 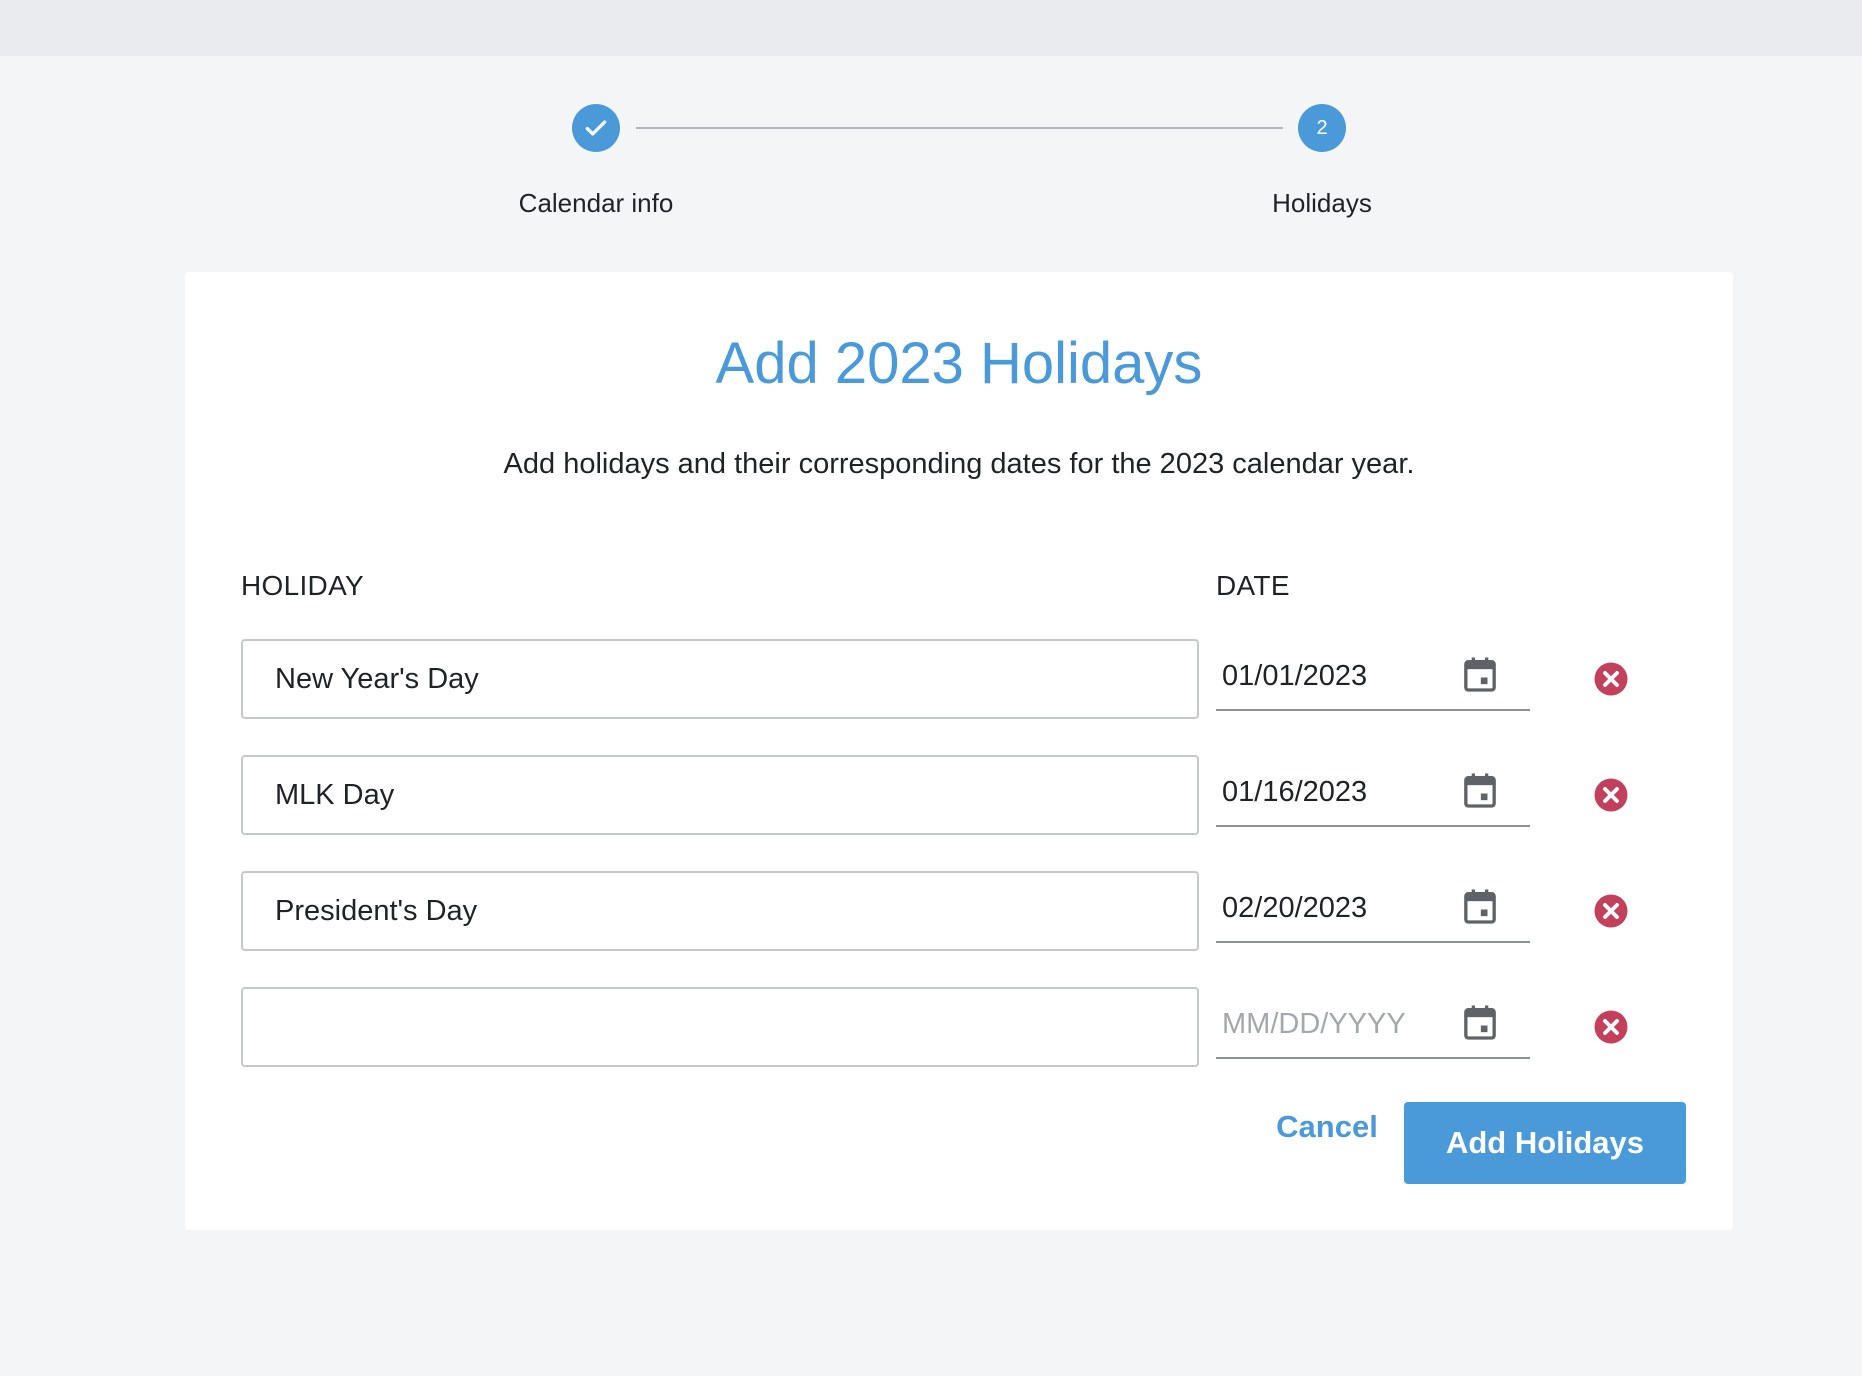 I want to click on step-label-holidays: Holidays, so click(x=1322, y=203).